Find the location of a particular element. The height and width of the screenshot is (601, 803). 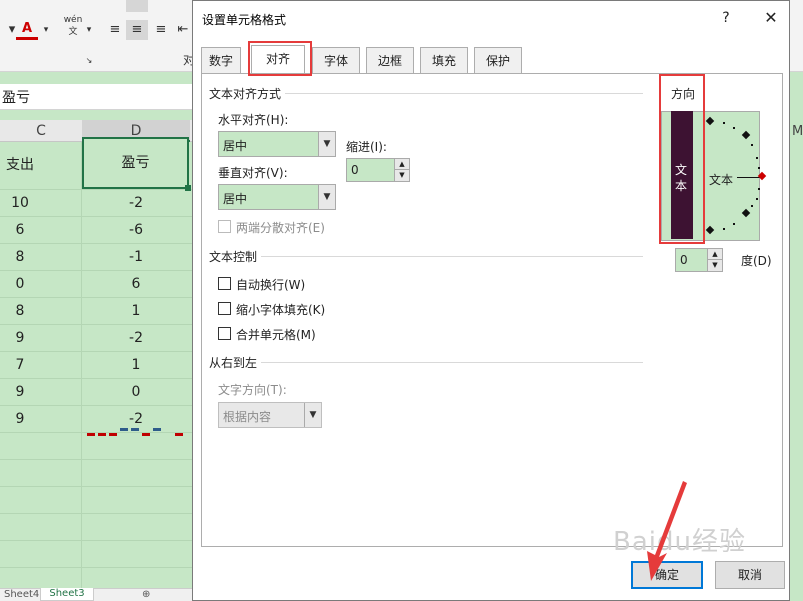

sheet-tab: Sheet4 is located at coordinates (21, 595).